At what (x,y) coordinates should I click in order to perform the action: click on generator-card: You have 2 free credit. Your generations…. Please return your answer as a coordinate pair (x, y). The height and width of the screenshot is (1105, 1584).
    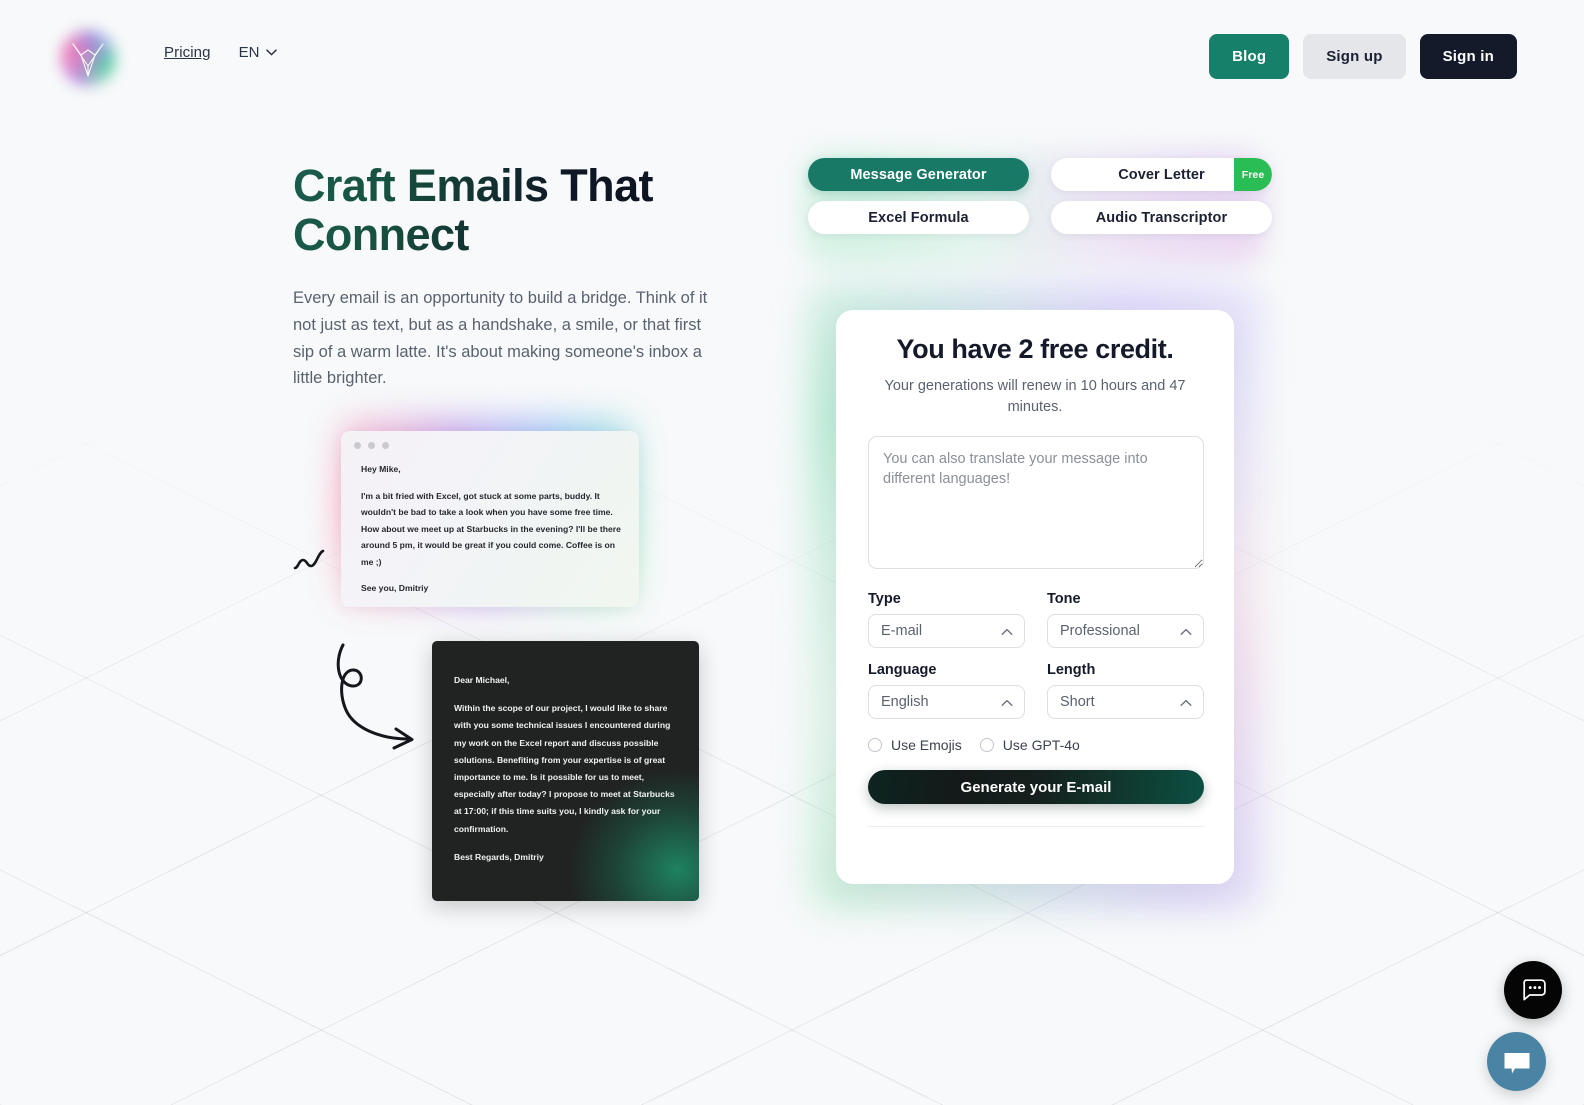
    Looking at the image, I should click on (1035, 597).